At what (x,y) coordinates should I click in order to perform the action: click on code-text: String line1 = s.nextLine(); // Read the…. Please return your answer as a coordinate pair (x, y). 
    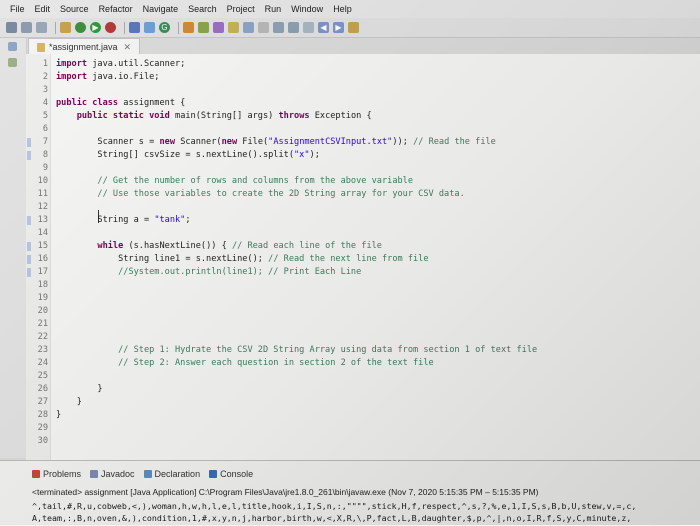
    Looking at the image, I should click on (242, 259).